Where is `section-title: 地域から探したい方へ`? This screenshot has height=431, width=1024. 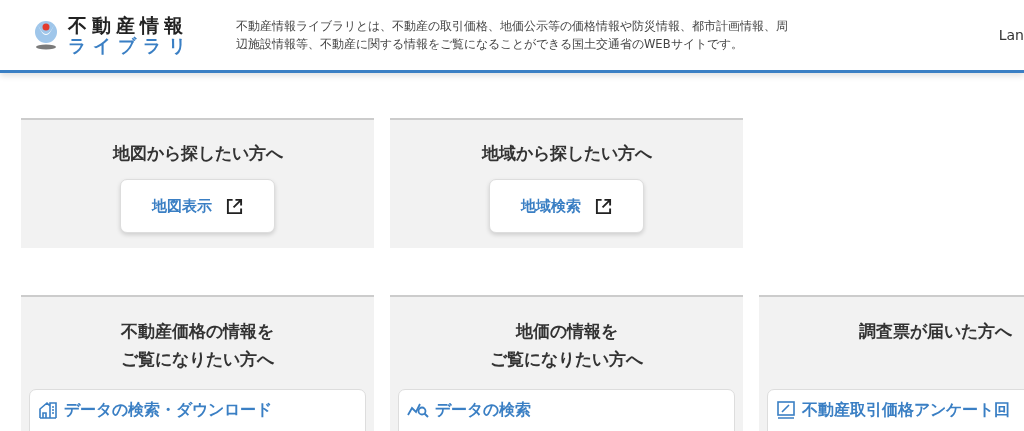 section-title: 地域から探したい方へ is located at coordinates (566, 153).